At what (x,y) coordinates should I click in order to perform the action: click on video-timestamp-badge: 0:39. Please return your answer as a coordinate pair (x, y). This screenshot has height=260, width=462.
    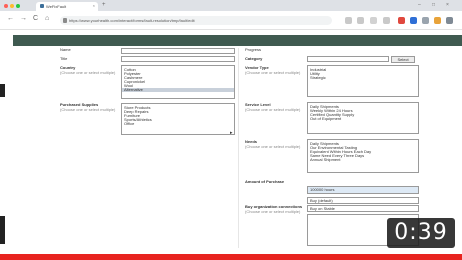
    Looking at the image, I should click on (421, 233).